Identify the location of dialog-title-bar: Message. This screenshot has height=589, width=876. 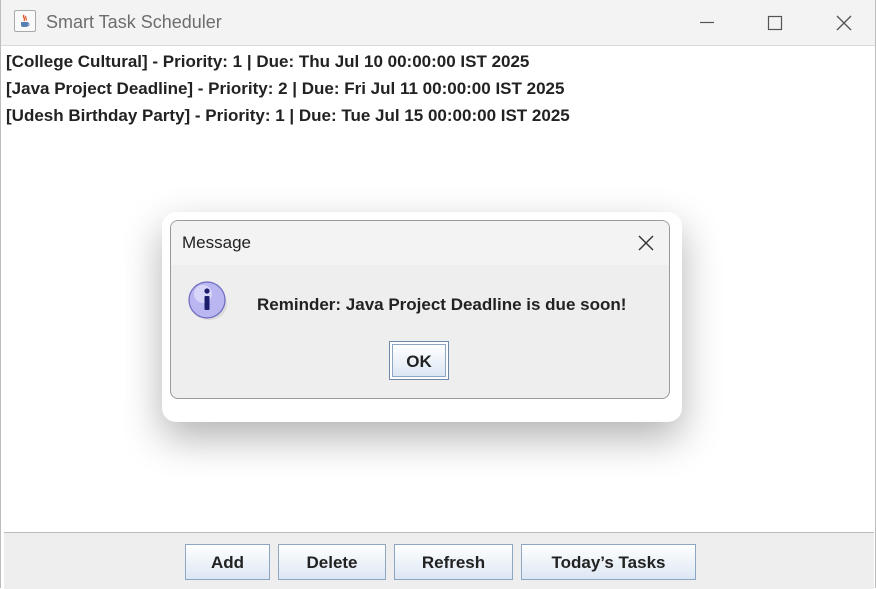
(420, 243).